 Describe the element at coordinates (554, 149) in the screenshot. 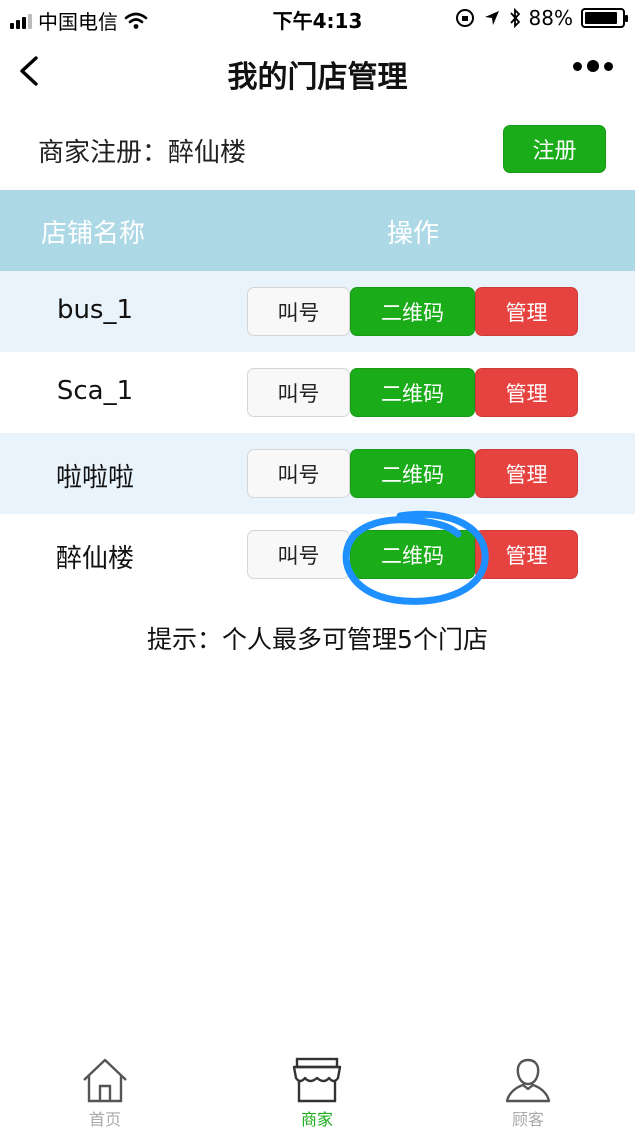

I see `register-button: 注册` at that location.